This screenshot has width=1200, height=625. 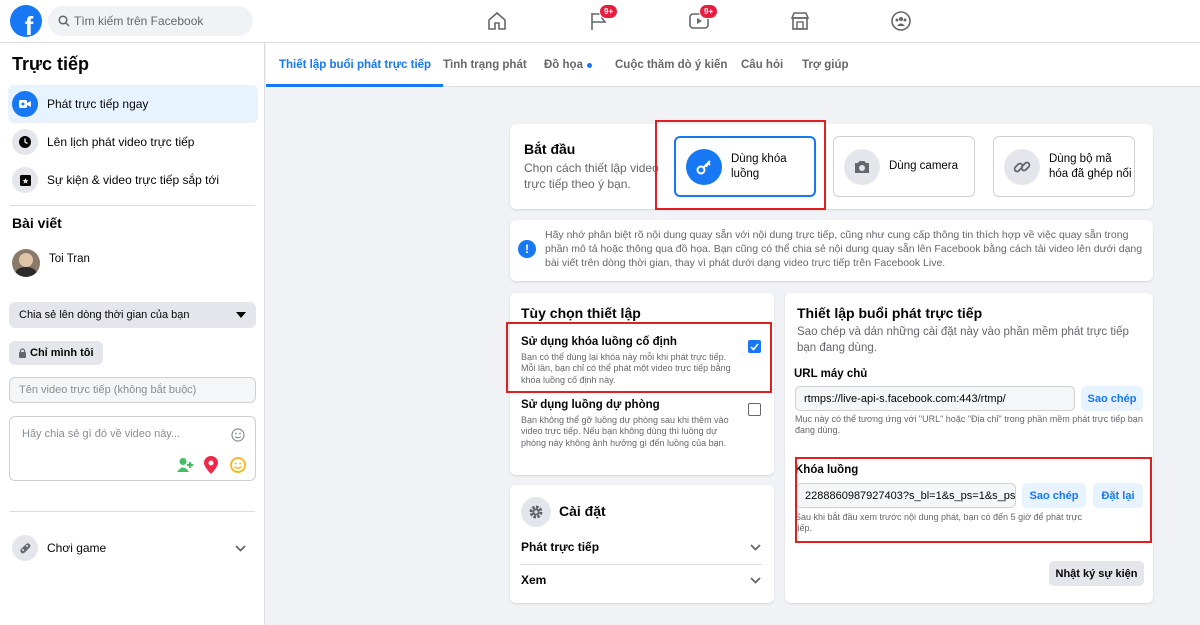 What do you see at coordinates (902, 21) in the screenshot?
I see `groups-icon` at bounding box center [902, 21].